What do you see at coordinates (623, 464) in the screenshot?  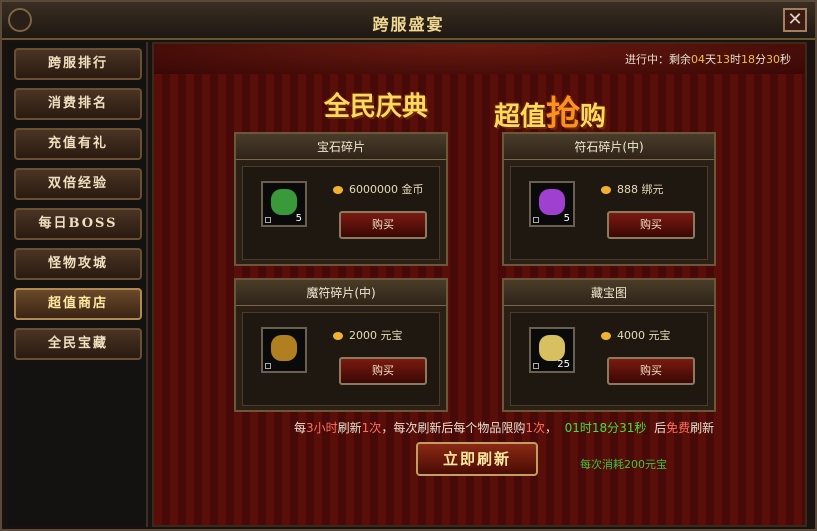 I see `refresh-cost-text: 每次消耗200元宝` at bounding box center [623, 464].